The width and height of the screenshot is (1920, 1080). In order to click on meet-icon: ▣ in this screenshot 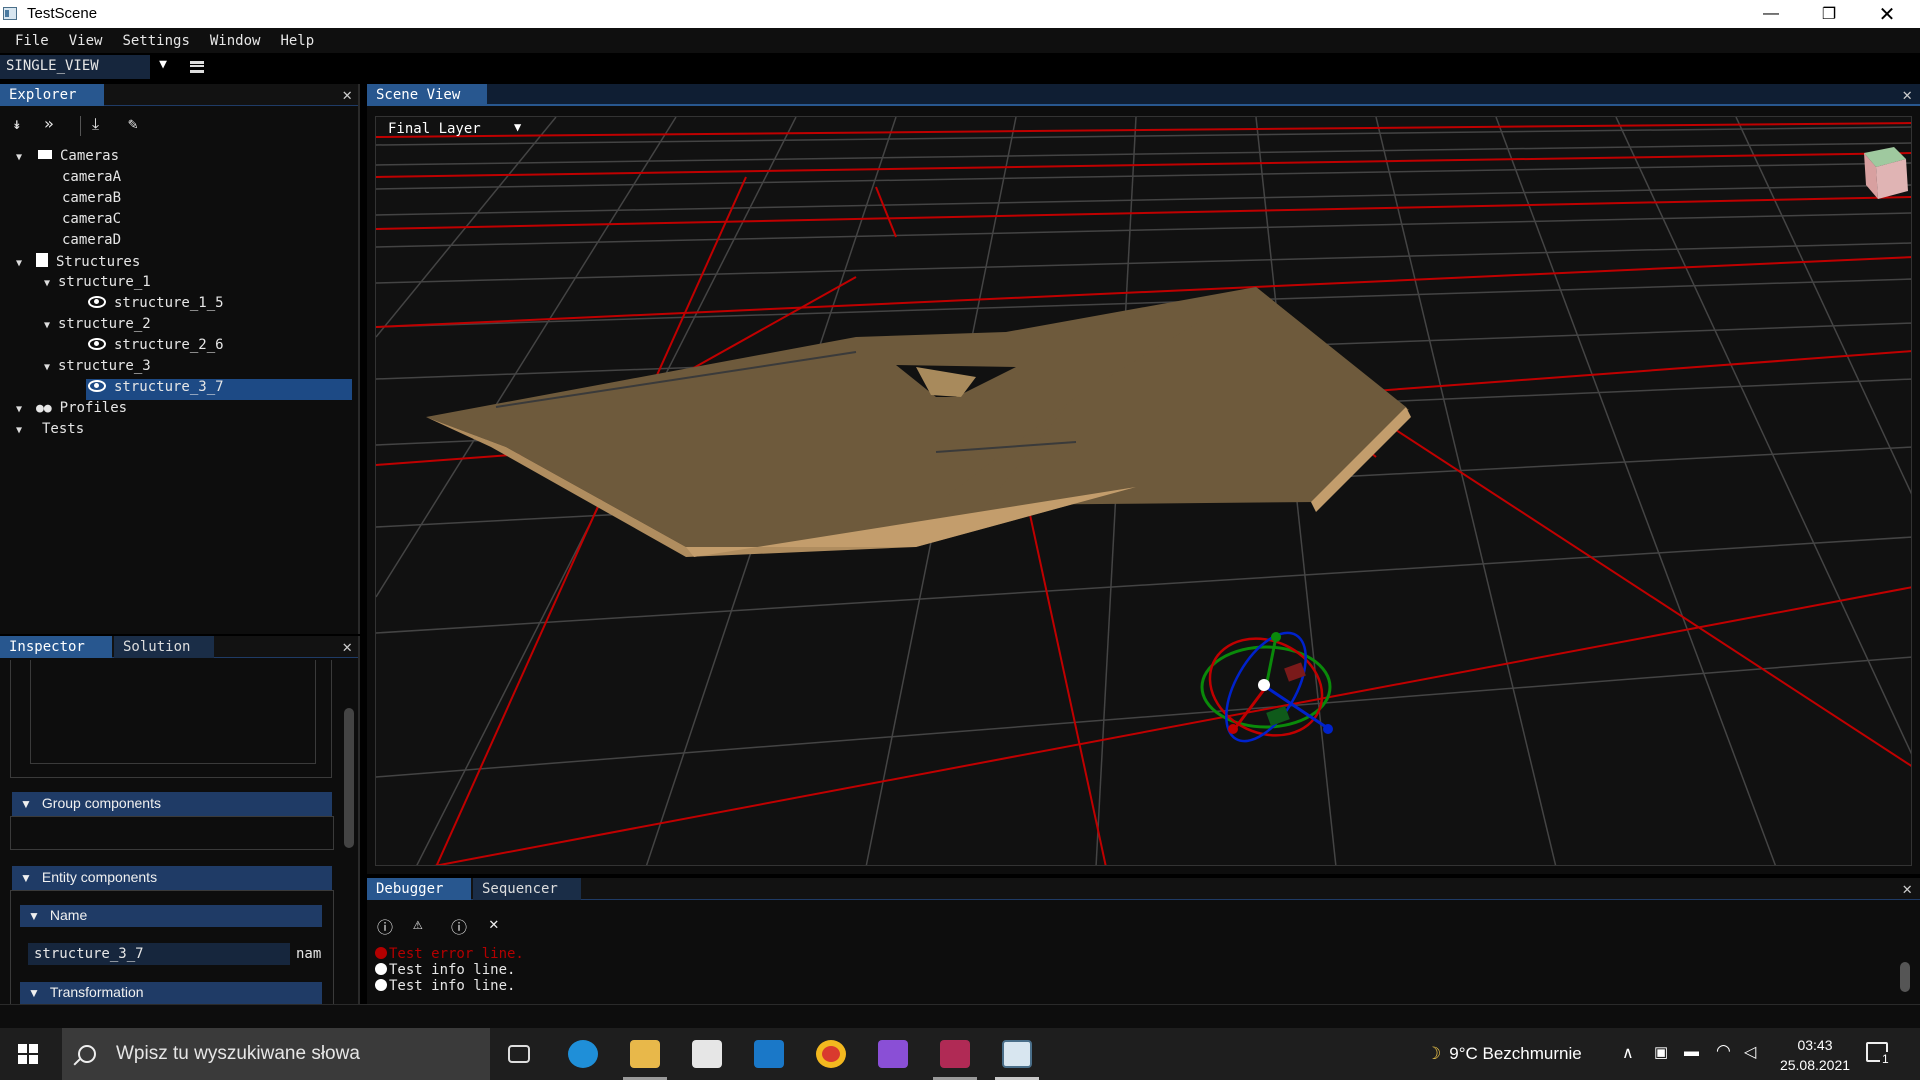, I will do `click(1661, 1052)`.